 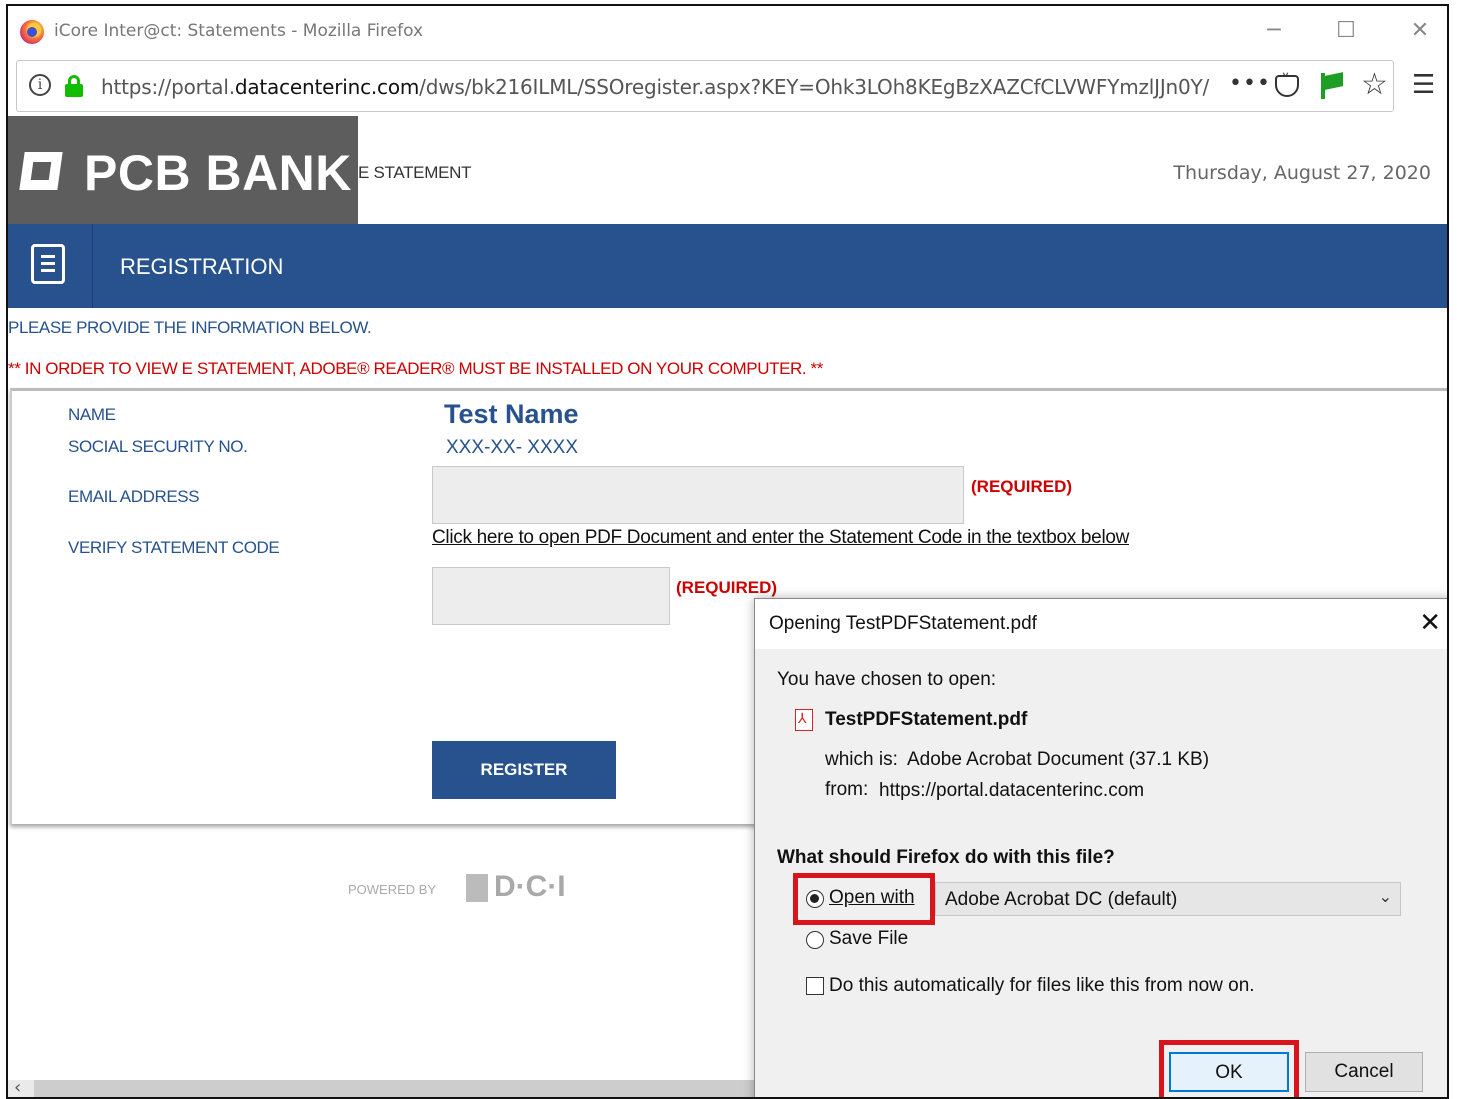 What do you see at coordinates (903, 623) in the screenshot?
I see `dialog-title: Opening TestPDFStatement.pdf` at bounding box center [903, 623].